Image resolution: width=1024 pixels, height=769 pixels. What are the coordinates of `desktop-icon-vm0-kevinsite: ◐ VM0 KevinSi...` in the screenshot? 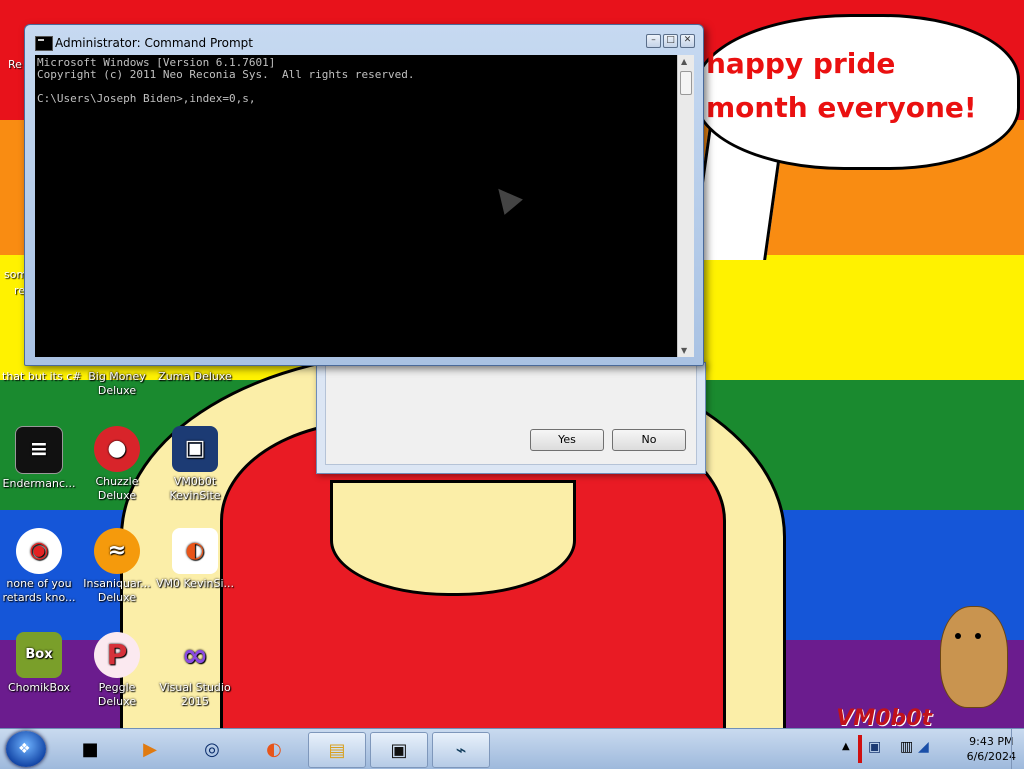 It's located at (195, 559).